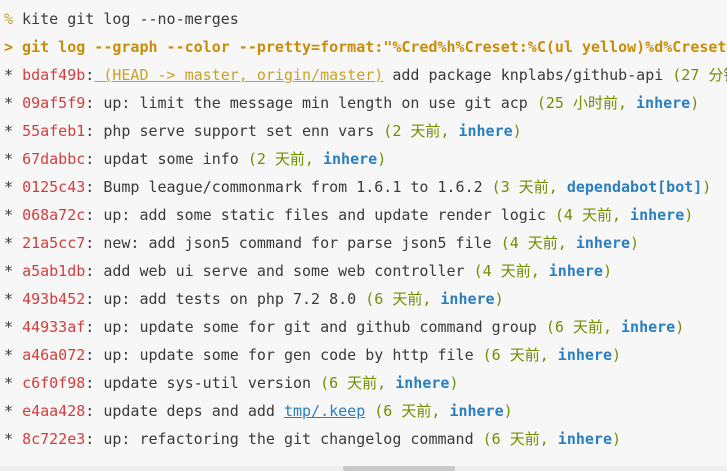  What do you see at coordinates (284, 271) in the screenshot?
I see `commit-message: add web ui serve and some web controller` at bounding box center [284, 271].